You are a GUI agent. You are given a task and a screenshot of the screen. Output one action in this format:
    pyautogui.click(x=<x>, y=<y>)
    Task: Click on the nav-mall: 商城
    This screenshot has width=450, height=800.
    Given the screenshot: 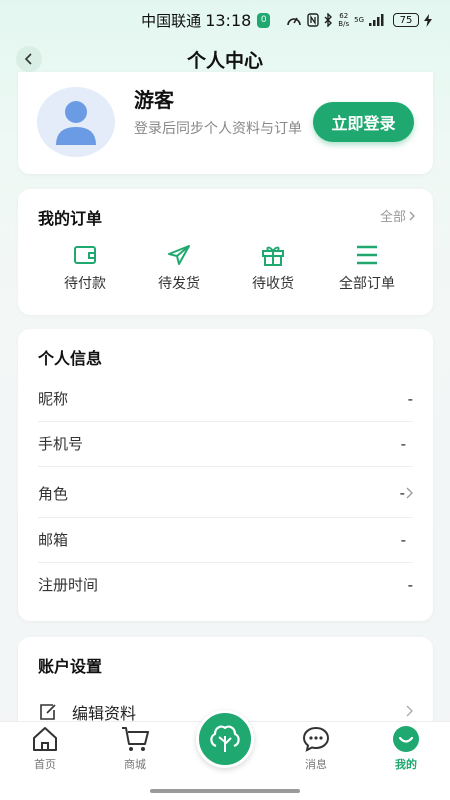 What is the action you would take?
    pyautogui.click(x=135, y=751)
    